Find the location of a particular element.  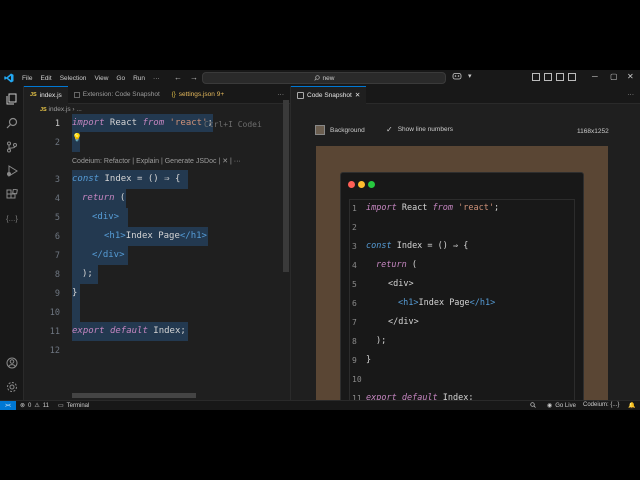

menu-go: Go is located at coordinates (120, 78).